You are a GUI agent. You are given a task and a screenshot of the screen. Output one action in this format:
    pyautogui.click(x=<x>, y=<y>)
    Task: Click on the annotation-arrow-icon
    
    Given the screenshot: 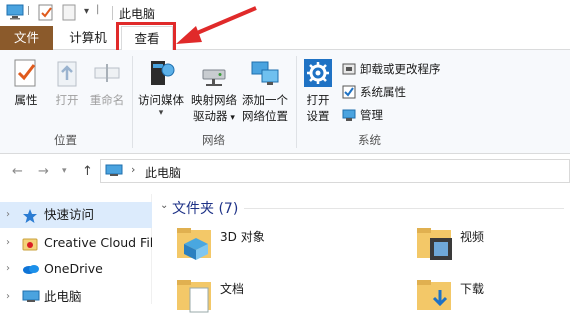 What is the action you would take?
    pyautogui.click(x=216, y=25)
    